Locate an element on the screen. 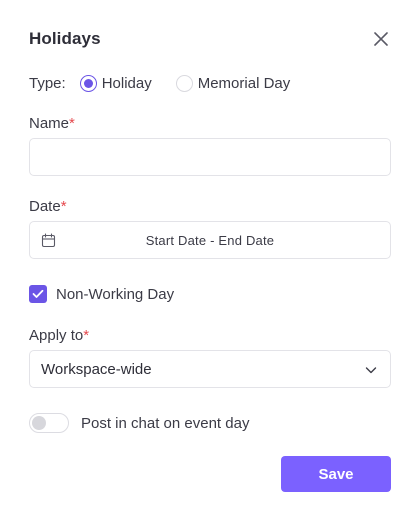  post-in-chat-toggle is located at coordinates (49, 423).